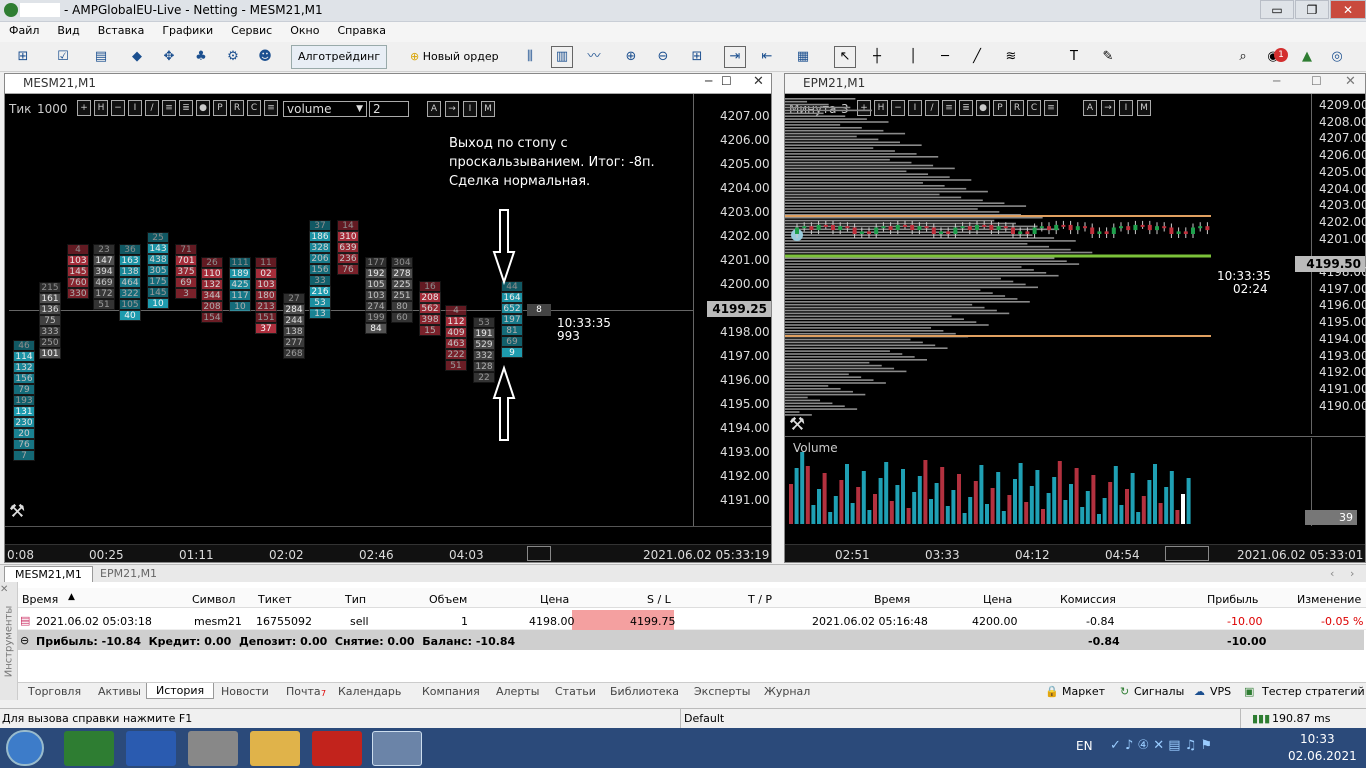  I want to click on tabs-scroll-left-icon: ‹, so click(1332, 573).